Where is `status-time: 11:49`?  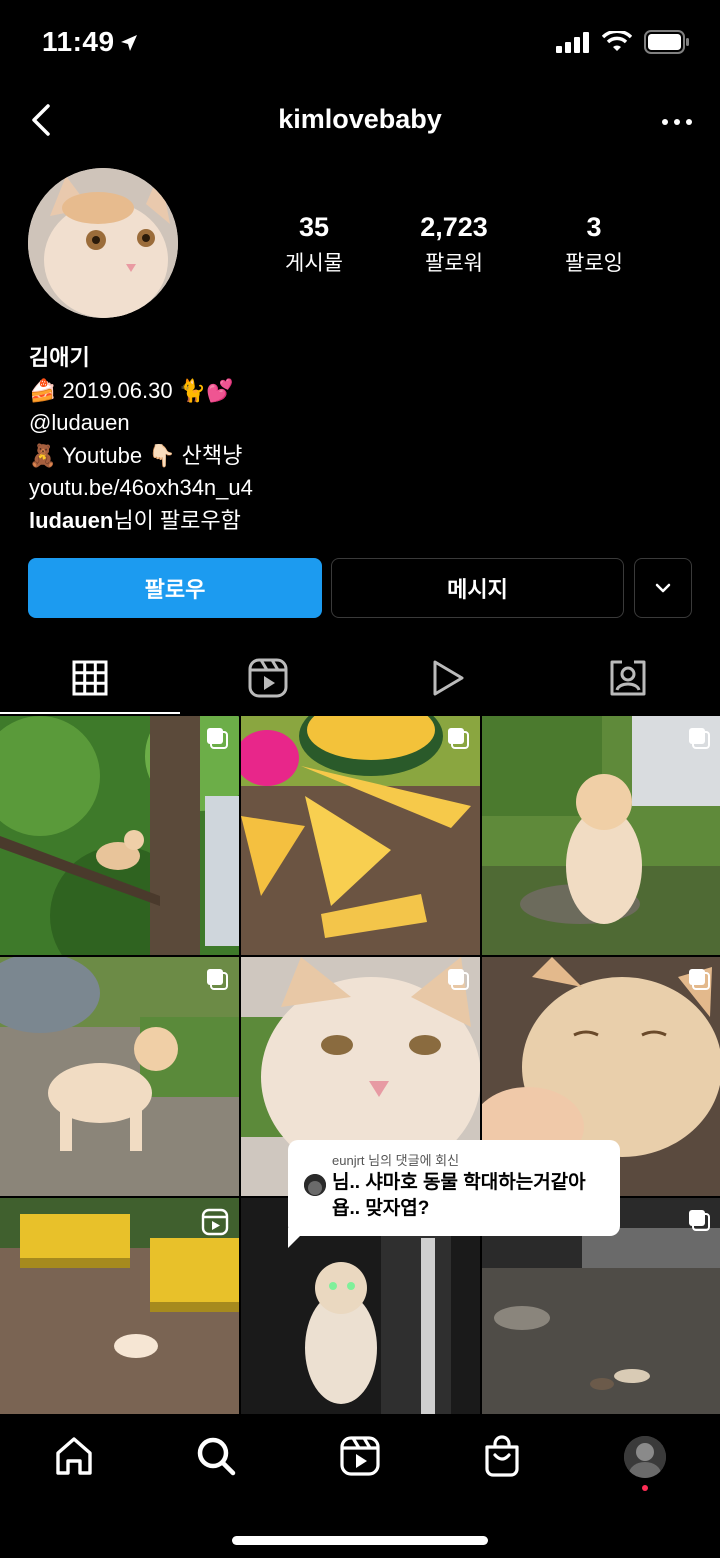
status-time: 11:49 is located at coordinates (78, 41).